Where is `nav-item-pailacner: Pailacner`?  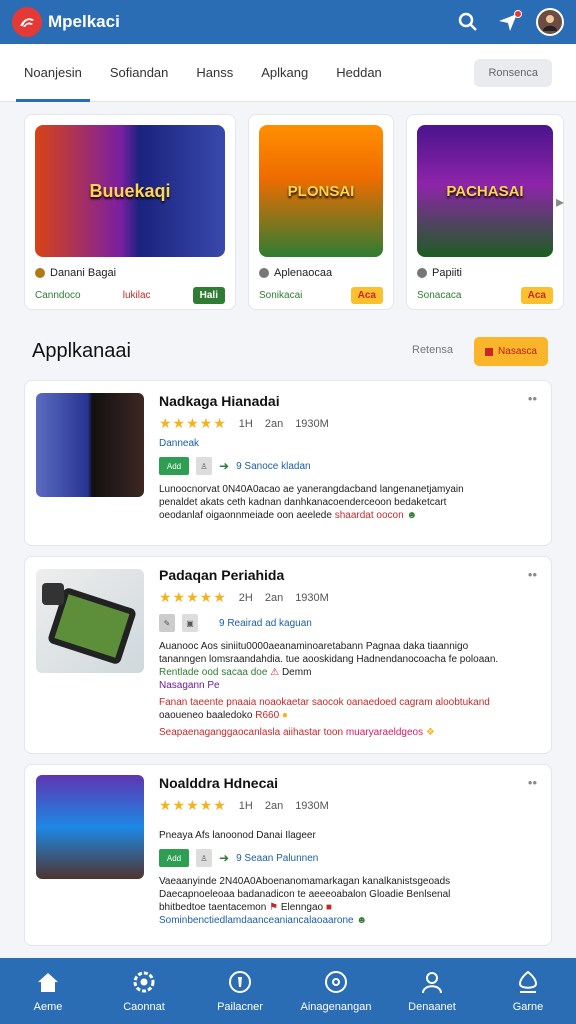 nav-item-pailacner: Pailacner is located at coordinates (240, 991).